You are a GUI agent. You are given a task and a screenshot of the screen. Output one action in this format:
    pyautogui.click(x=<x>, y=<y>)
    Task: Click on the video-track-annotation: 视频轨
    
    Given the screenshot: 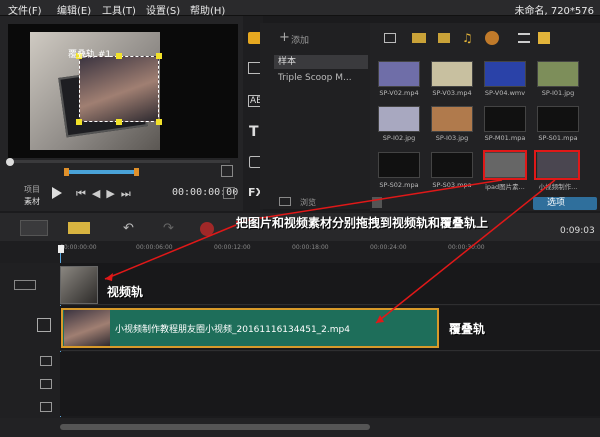 What is the action you would take?
    pyautogui.click(x=125, y=292)
    